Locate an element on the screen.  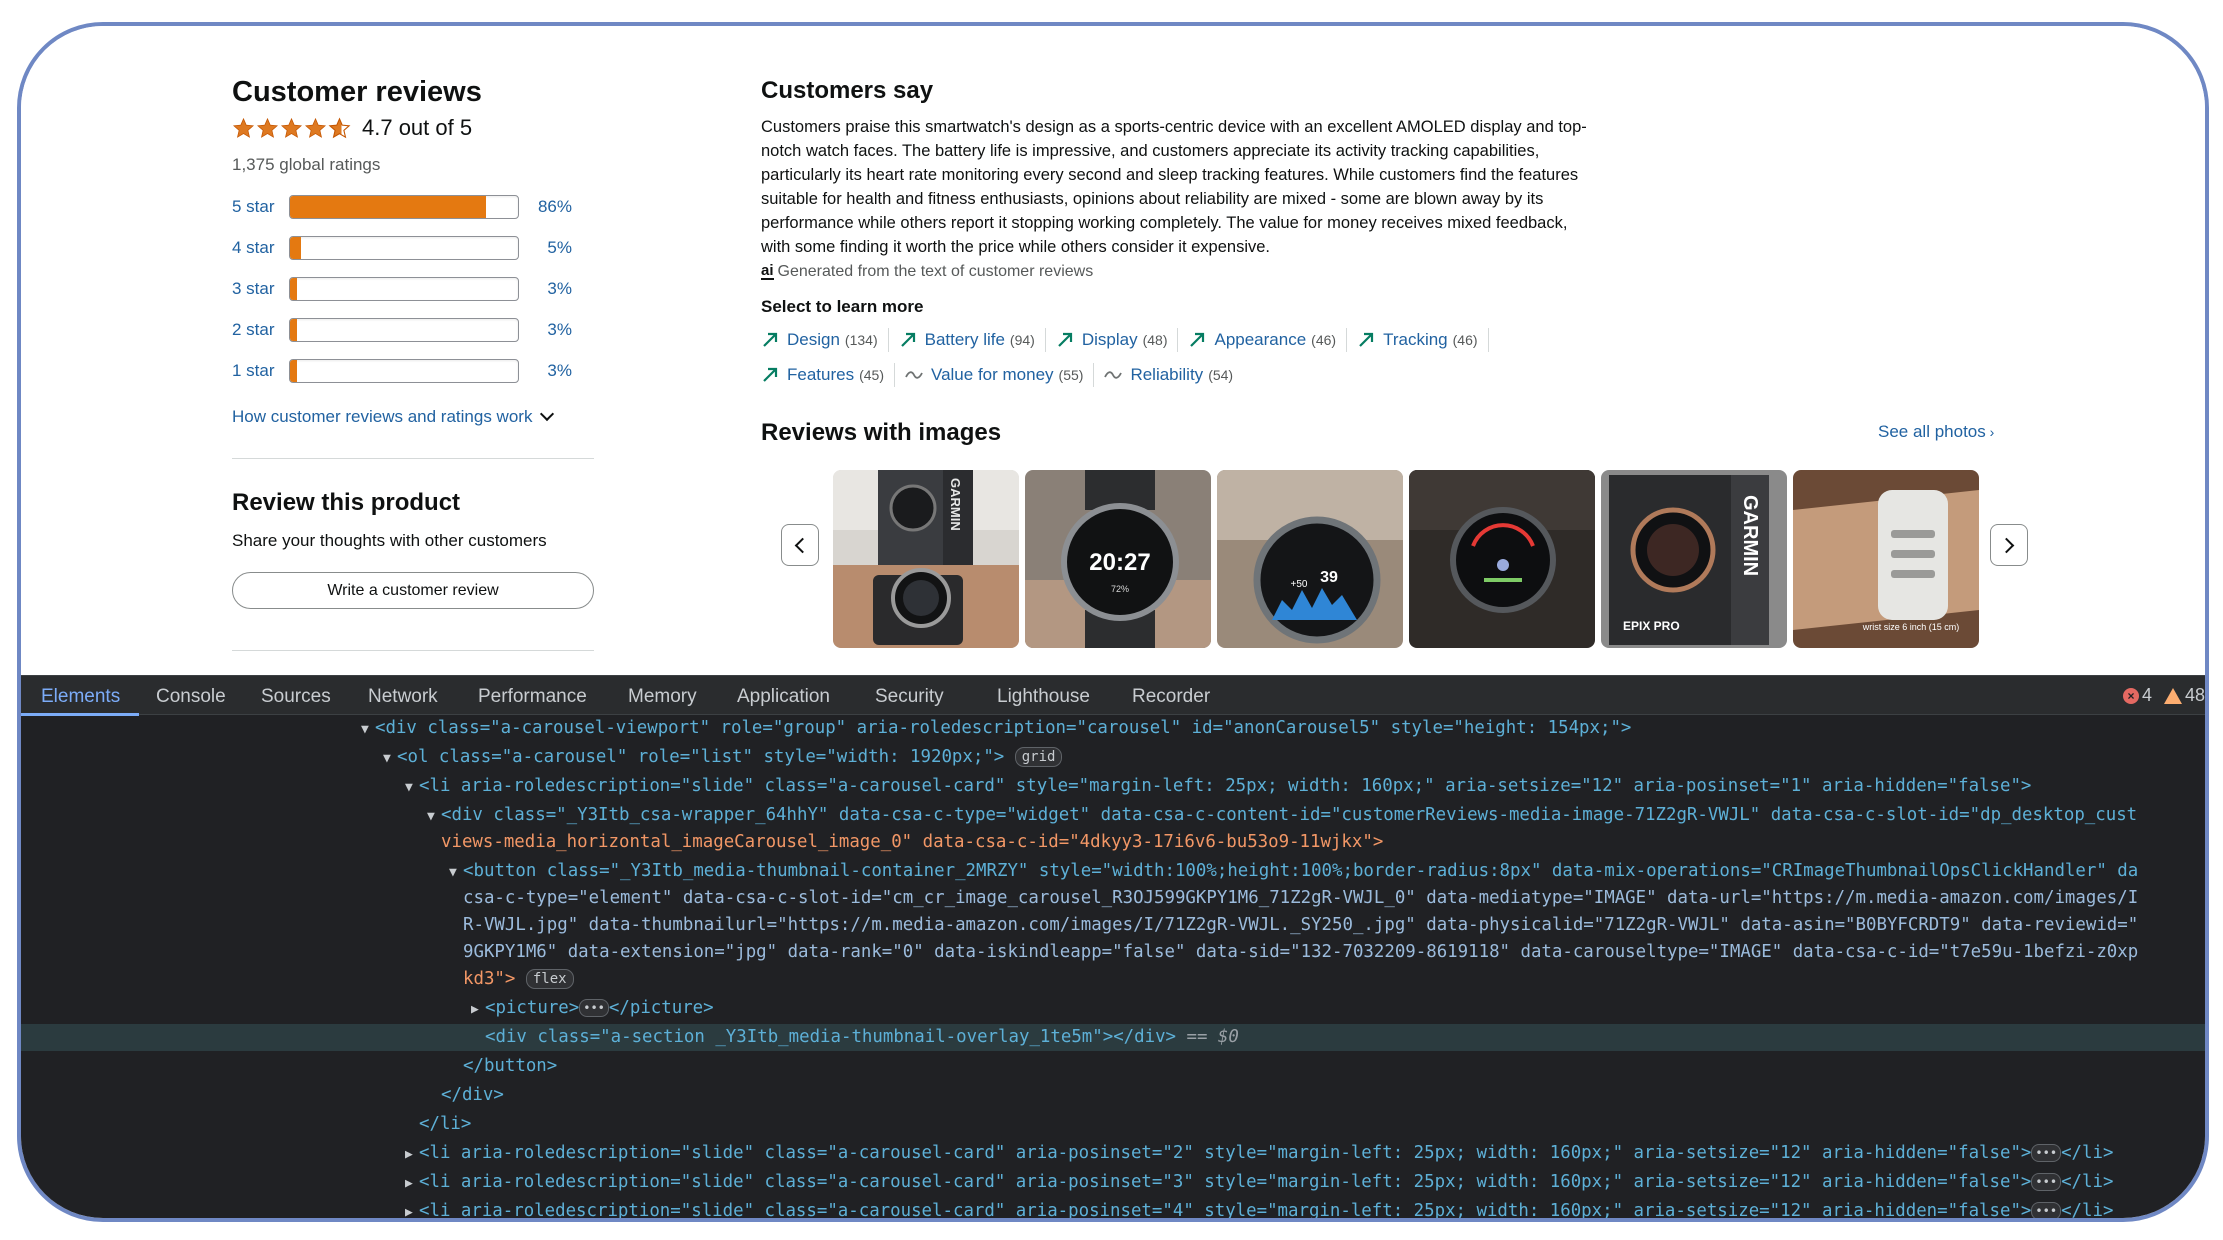
histogram-label: 4 star is located at coordinates (260, 248).